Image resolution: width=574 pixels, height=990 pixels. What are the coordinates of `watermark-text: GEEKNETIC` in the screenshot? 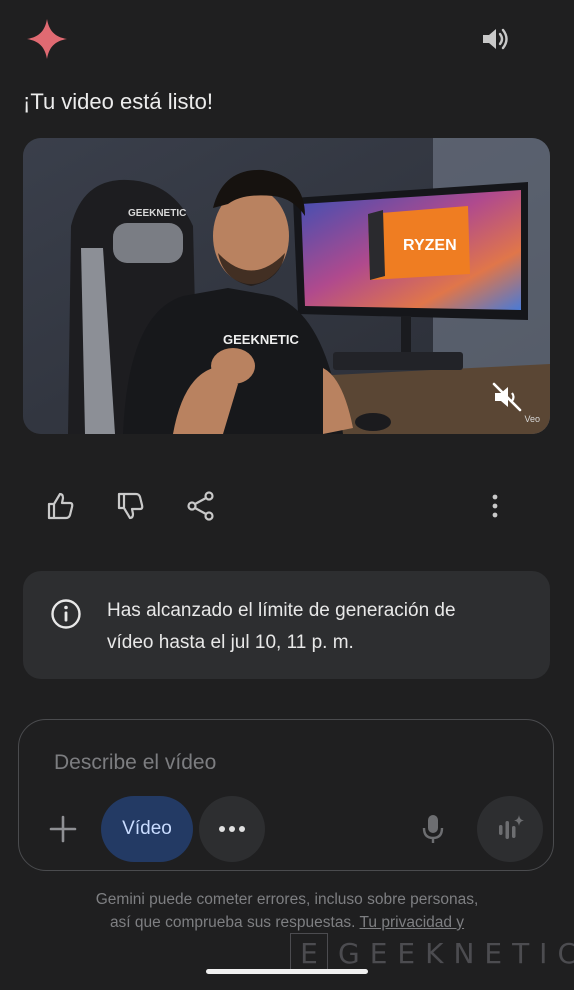 It's located at (456, 953).